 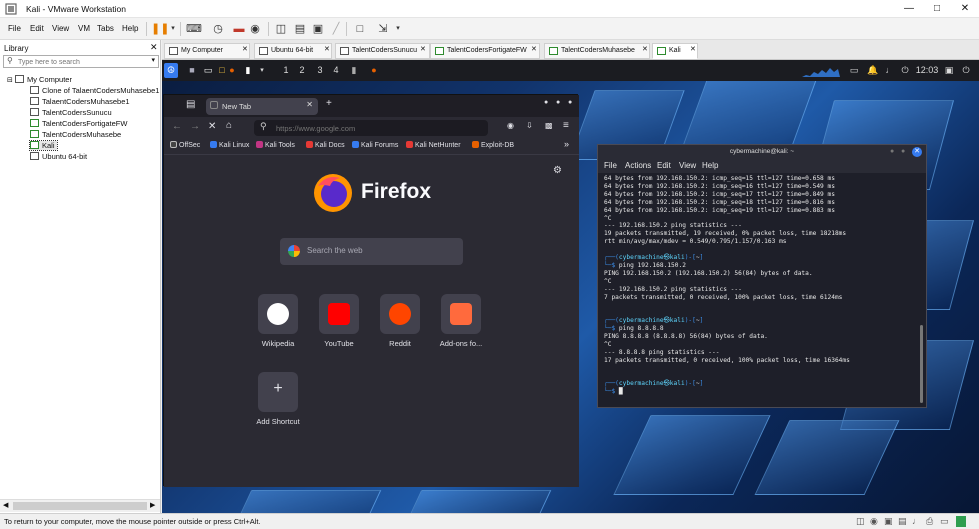 What do you see at coordinates (566, 125) in the screenshot?
I see `app-menu-icon: ≡` at bounding box center [566, 125].